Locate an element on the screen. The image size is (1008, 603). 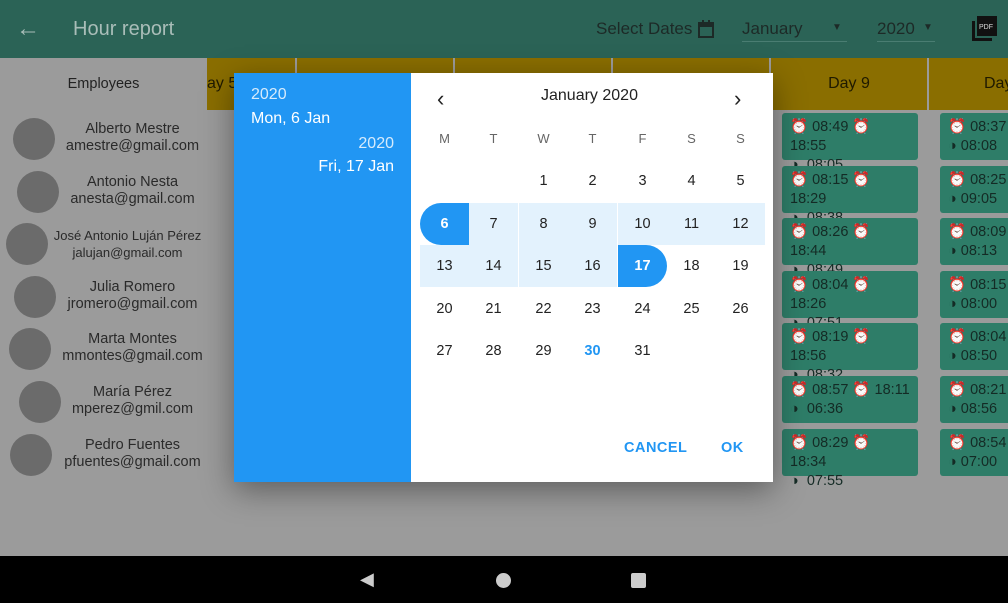
employee-email: anesta@gmail.com is located at coordinates (132, 198).